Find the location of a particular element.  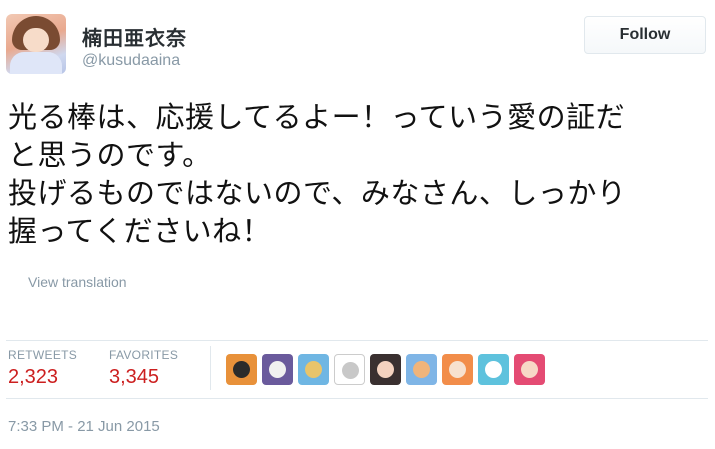

user-avatar is located at coordinates (36, 44).